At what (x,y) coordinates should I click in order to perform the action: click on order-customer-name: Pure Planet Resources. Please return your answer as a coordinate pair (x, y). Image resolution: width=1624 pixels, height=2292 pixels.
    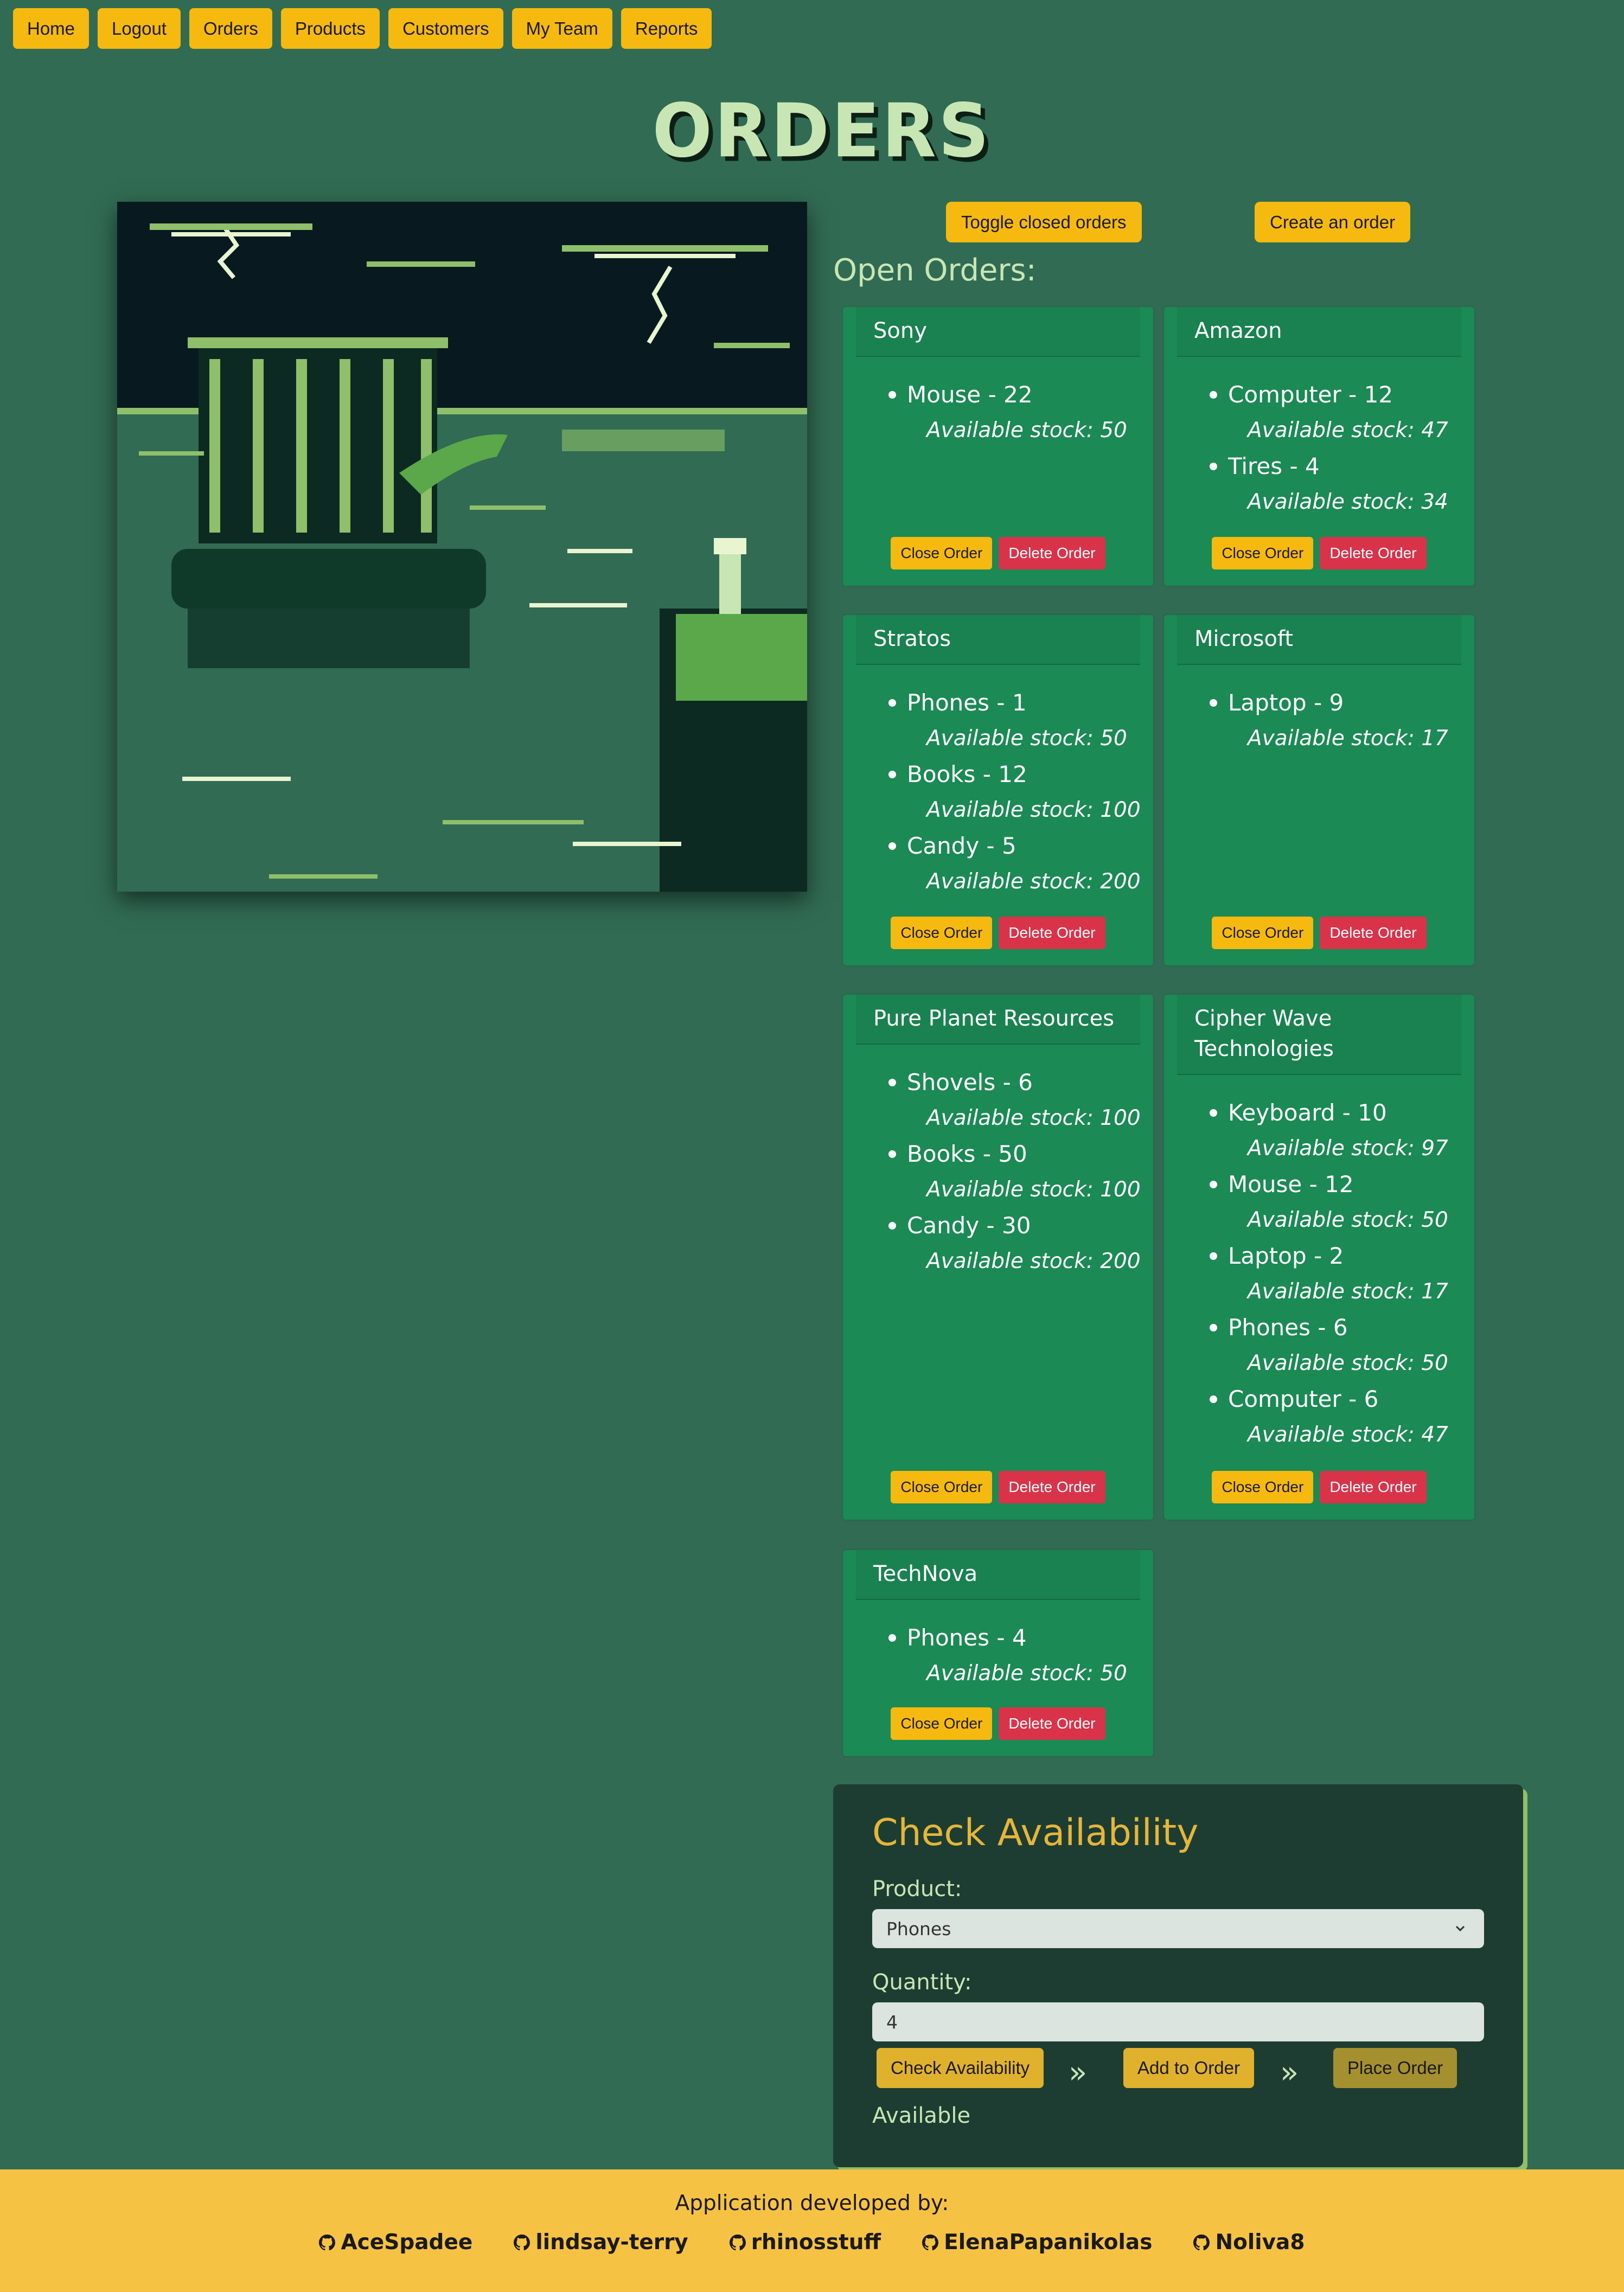
    Looking at the image, I should click on (998, 1020).